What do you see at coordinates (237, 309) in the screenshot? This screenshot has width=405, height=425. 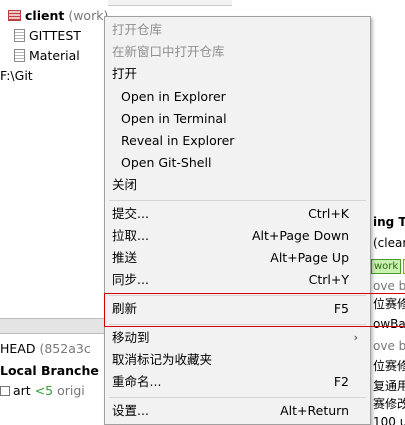 I see `menu-item-refresh: 刷新 F5` at bounding box center [237, 309].